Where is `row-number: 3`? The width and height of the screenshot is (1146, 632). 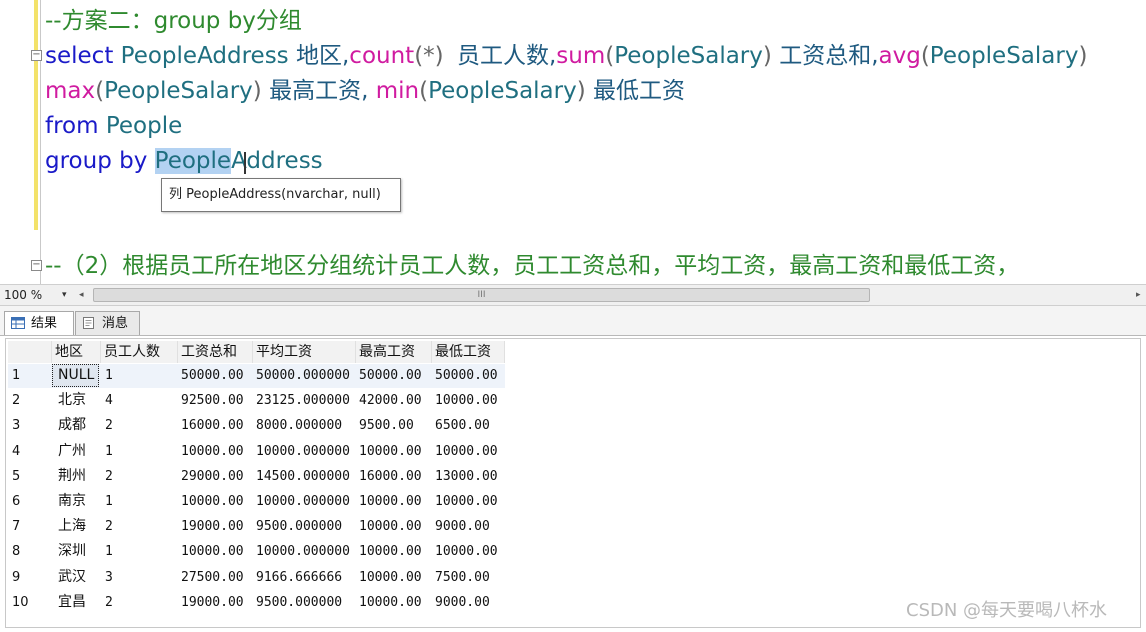
row-number: 3 is located at coordinates (16, 425).